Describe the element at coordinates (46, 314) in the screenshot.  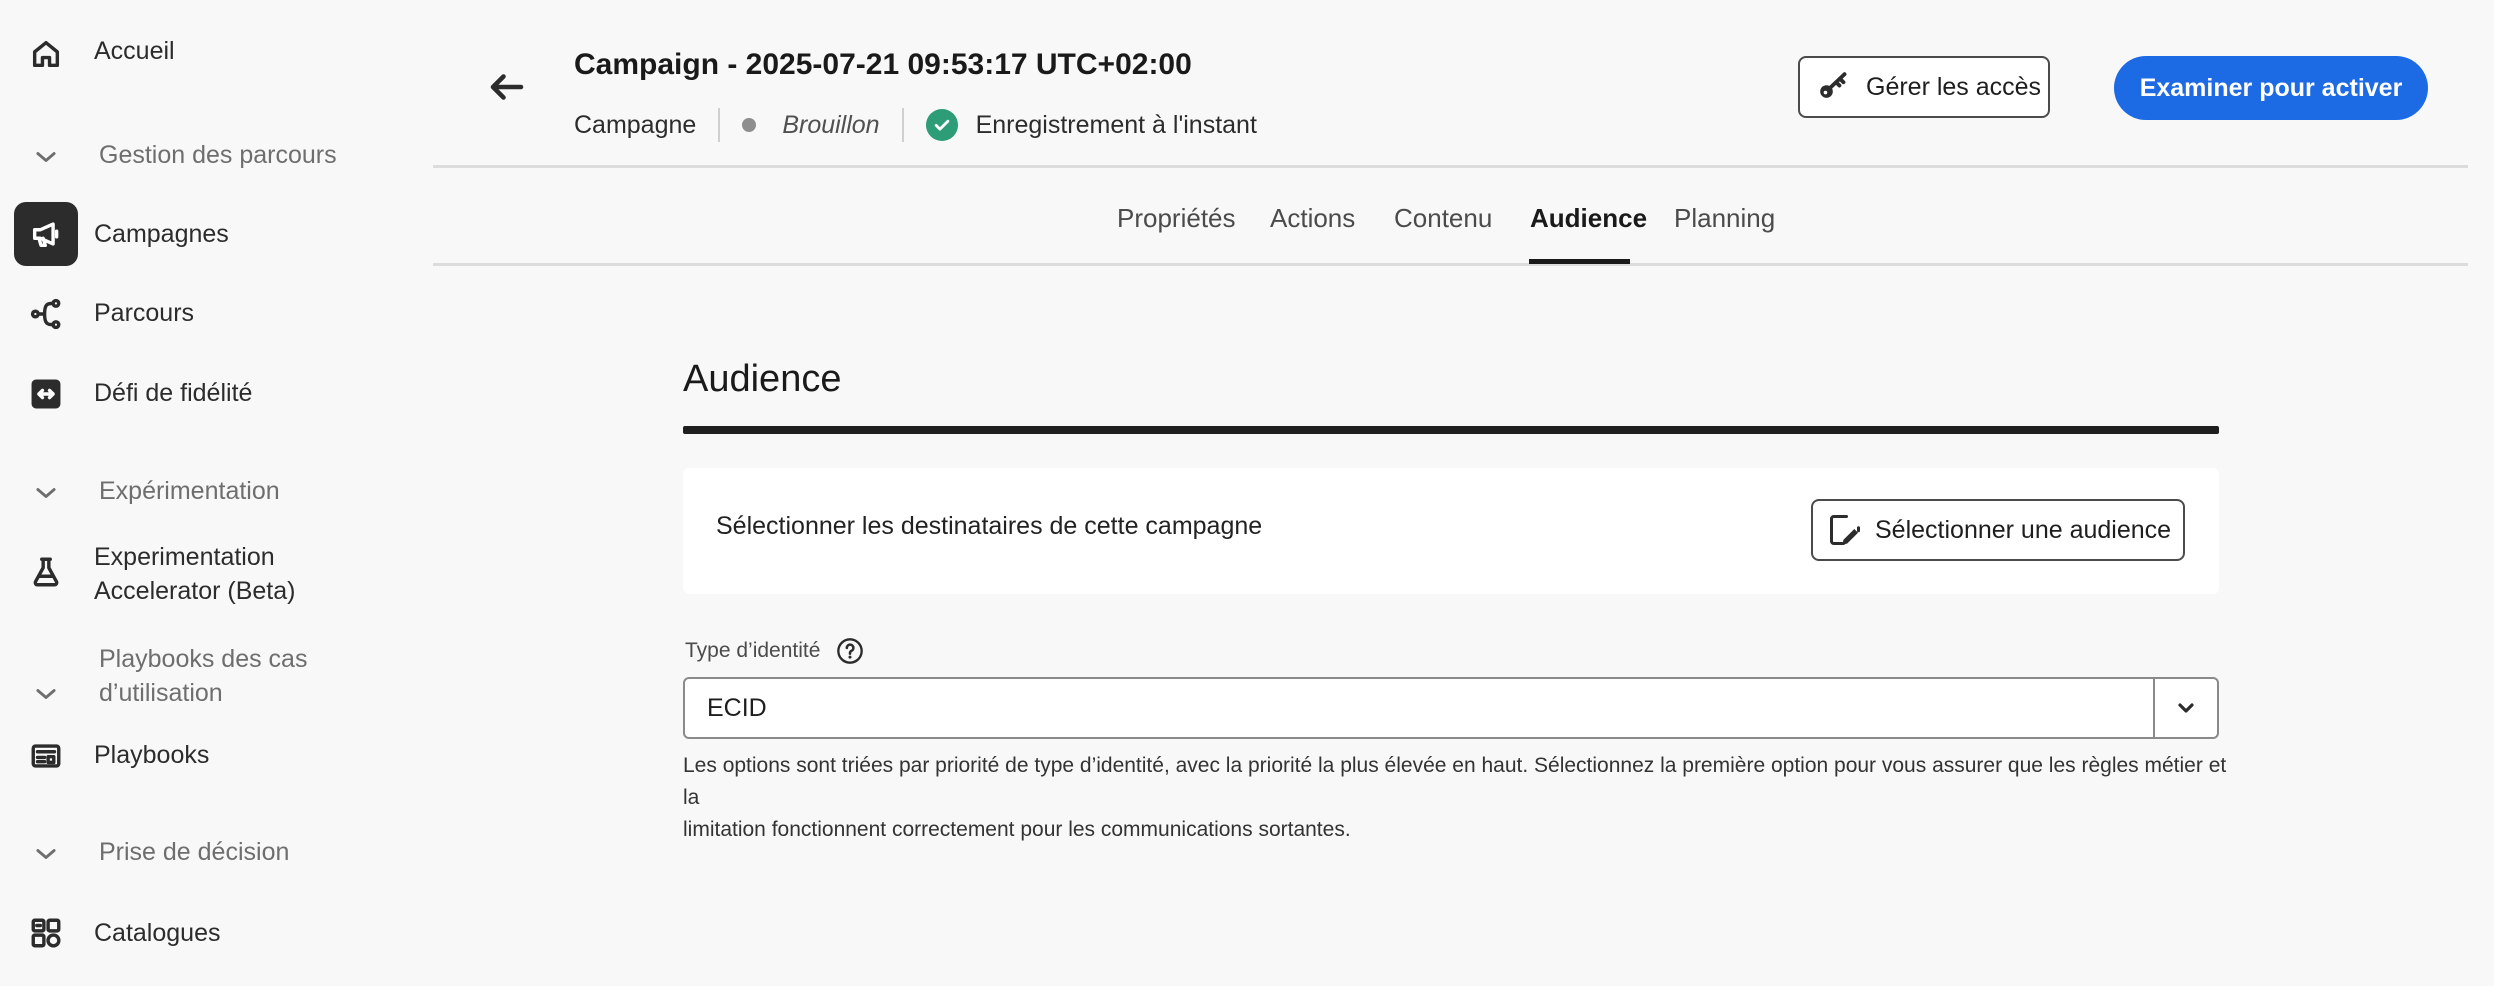
I see `journey-icon` at that location.